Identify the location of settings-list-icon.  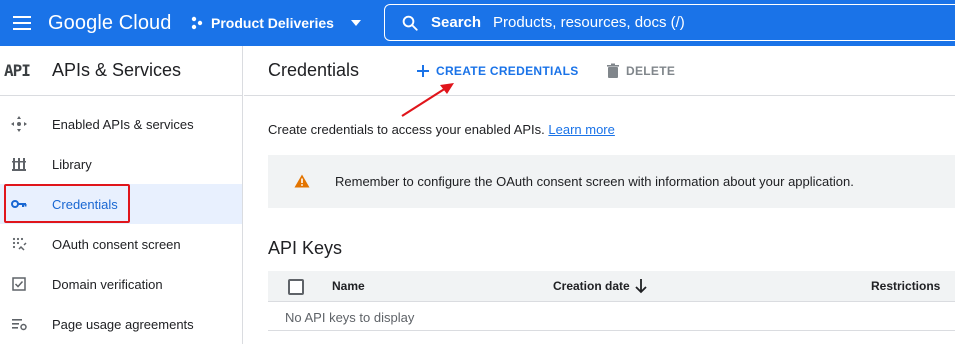
(19, 324).